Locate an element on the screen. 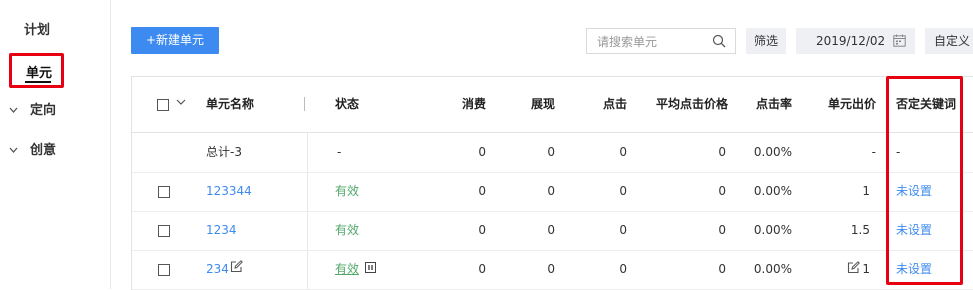  sidebar: 计划 单元 定向 创意 is located at coordinates (55, 144).